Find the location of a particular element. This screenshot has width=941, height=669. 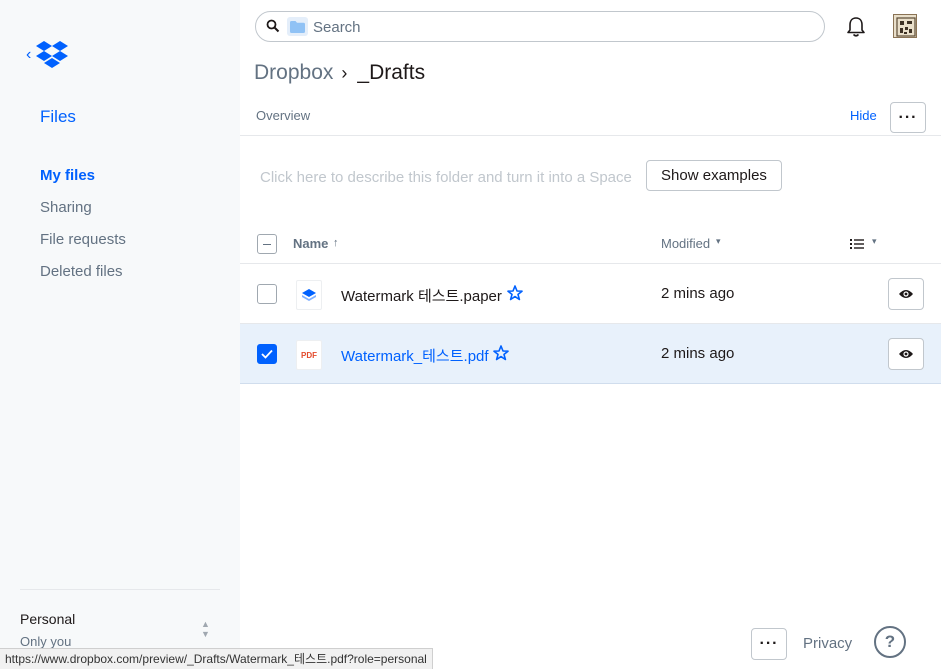

pdf-file-icon: PDF is located at coordinates (309, 355).